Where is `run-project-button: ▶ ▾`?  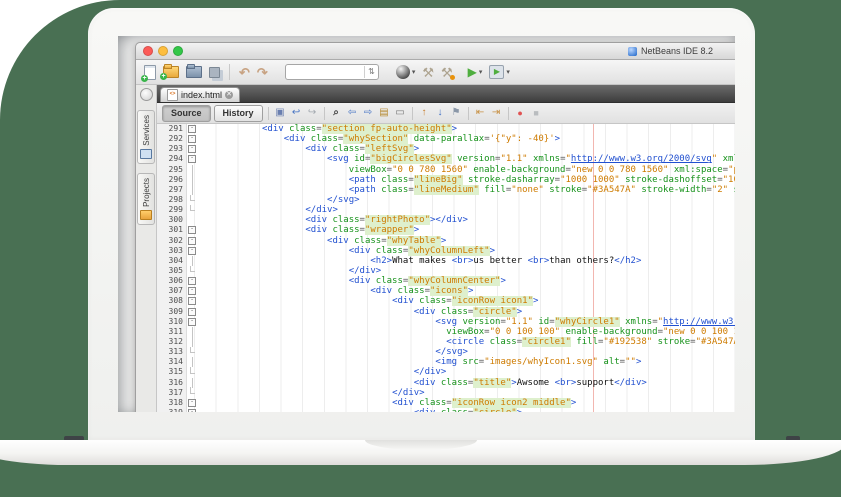
run-project-button: ▶ ▾ is located at coordinates (475, 71).